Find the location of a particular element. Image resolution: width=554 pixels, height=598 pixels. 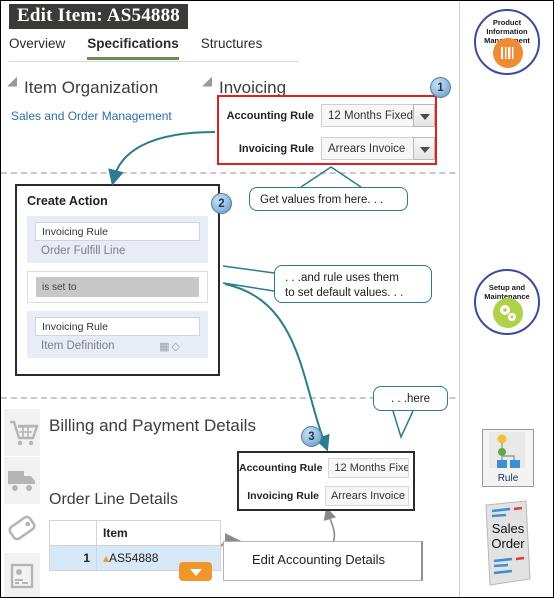

step-badge-1: 1 is located at coordinates (440, 87).